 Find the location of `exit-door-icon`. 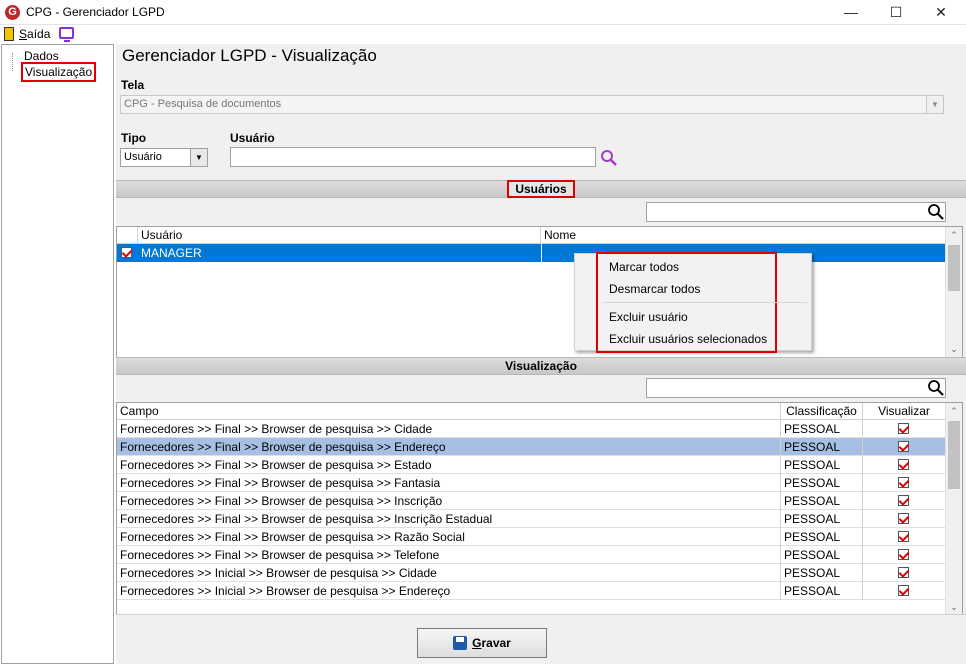

exit-door-icon is located at coordinates (9, 34).